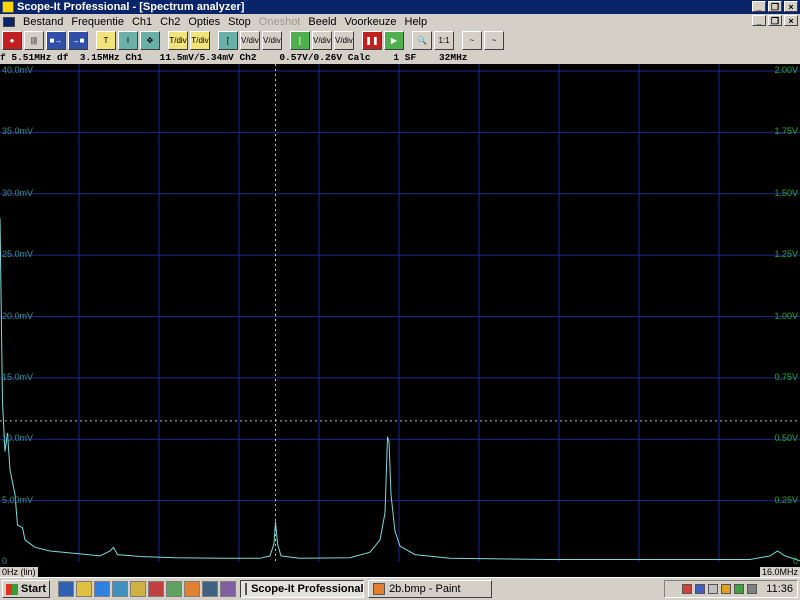 This screenshot has height=600, width=800. What do you see at coordinates (250, 40) in the screenshot?
I see `ch1-vdiv-minus-icon: V/div-` at bounding box center [250, 40].